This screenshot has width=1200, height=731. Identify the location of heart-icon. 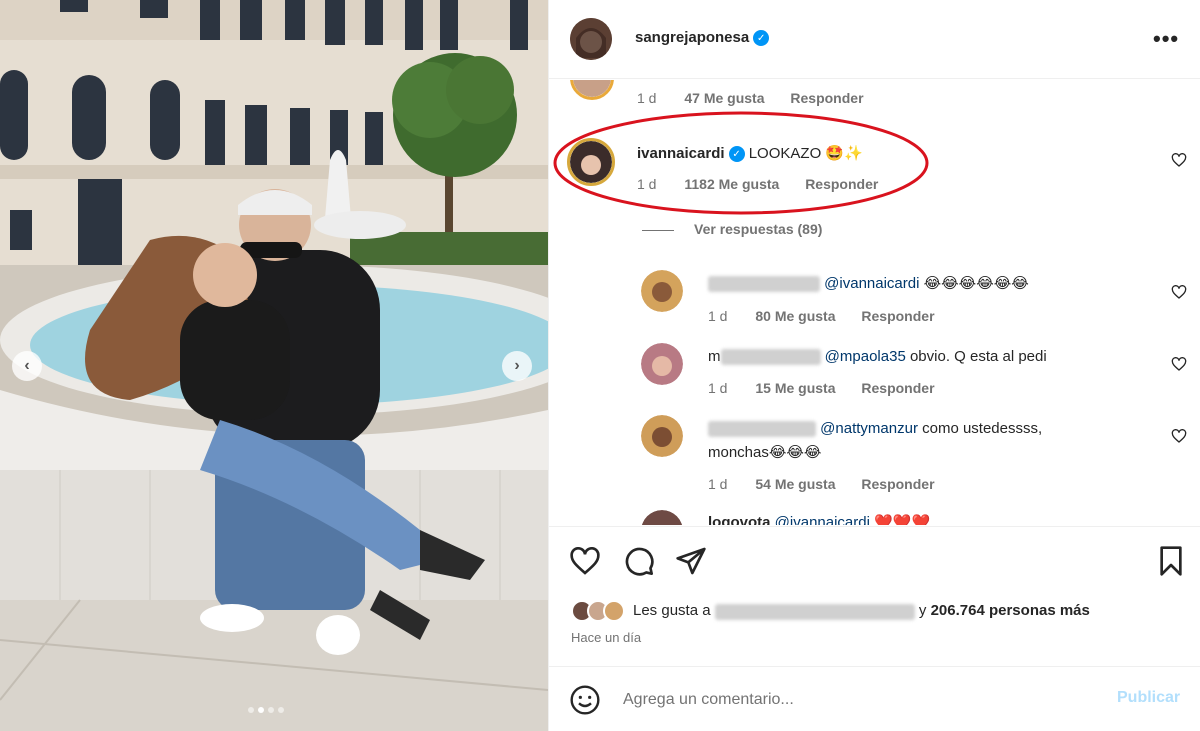
(585, 561).